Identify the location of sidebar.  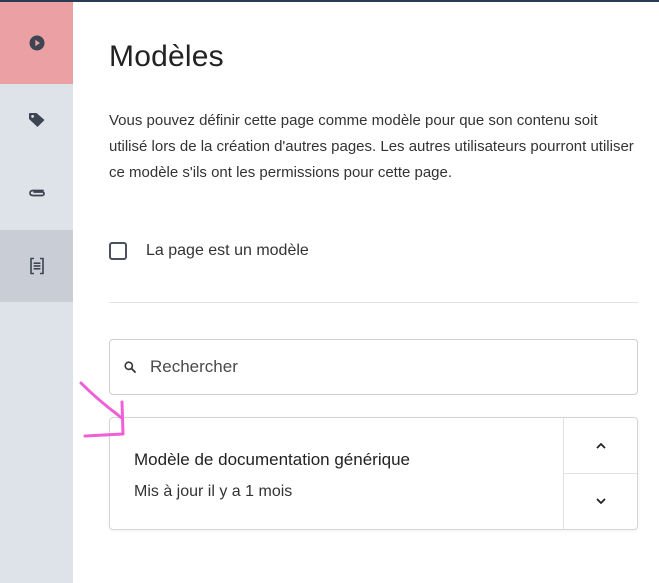
(36, 292).